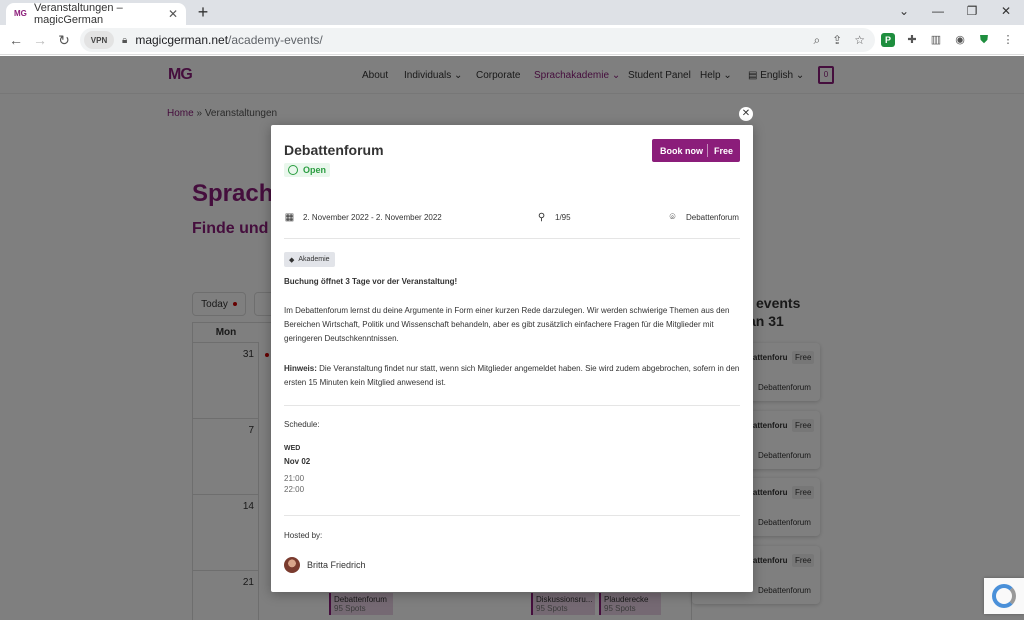 The image size is (1024, 620). What do you see at coordinates (541, 217) in the screenshot?
I see `person-icon: ⚲` at bounding box center [541, 217].